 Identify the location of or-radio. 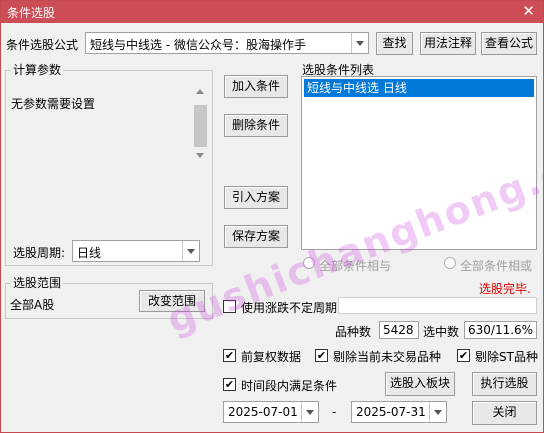
(450, 263).